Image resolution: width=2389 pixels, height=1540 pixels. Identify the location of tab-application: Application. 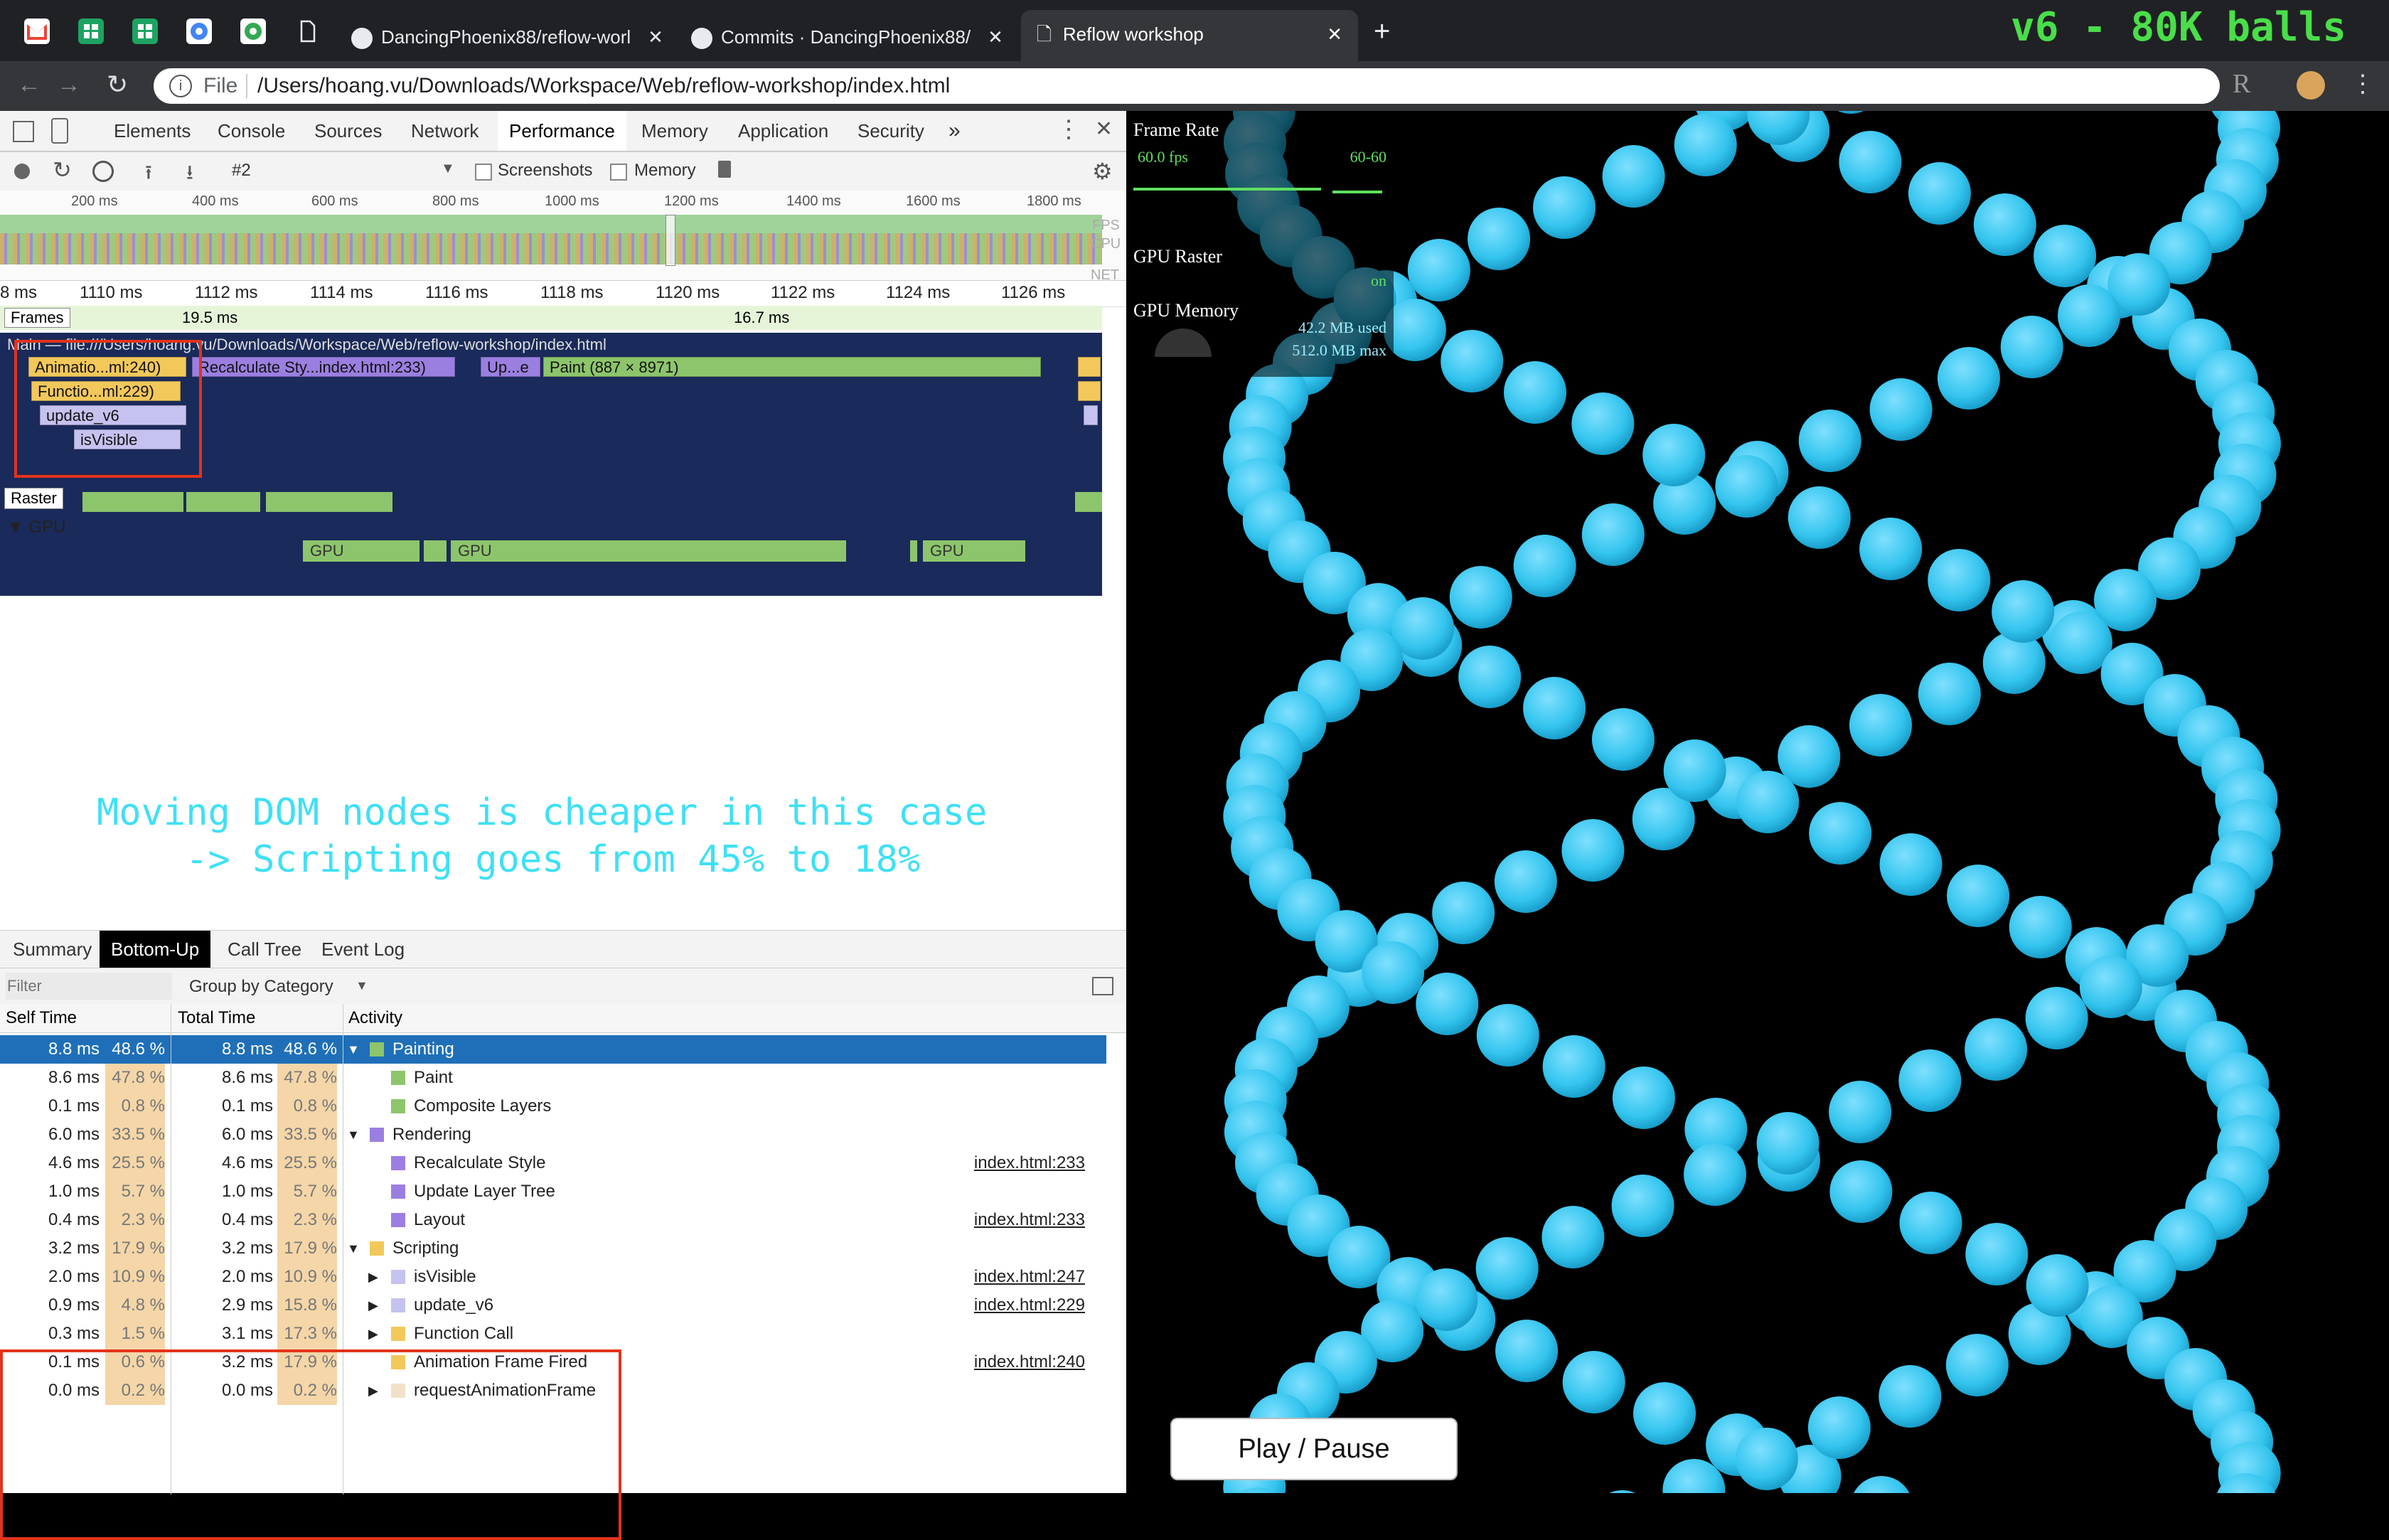
(783, 131).